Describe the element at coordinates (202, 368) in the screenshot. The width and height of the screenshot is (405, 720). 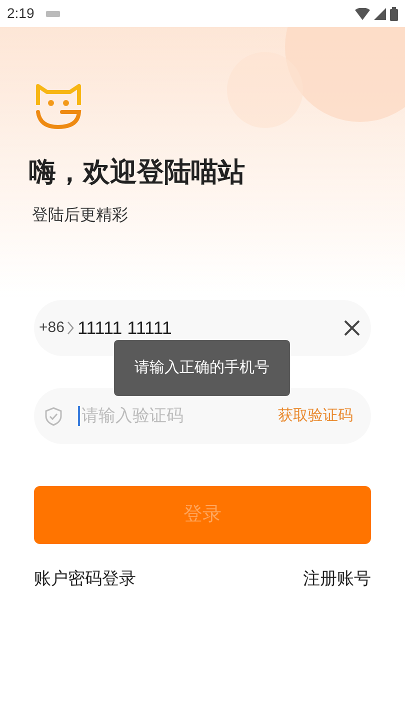
I see `toast: 请输入正确的手机号` at that location.